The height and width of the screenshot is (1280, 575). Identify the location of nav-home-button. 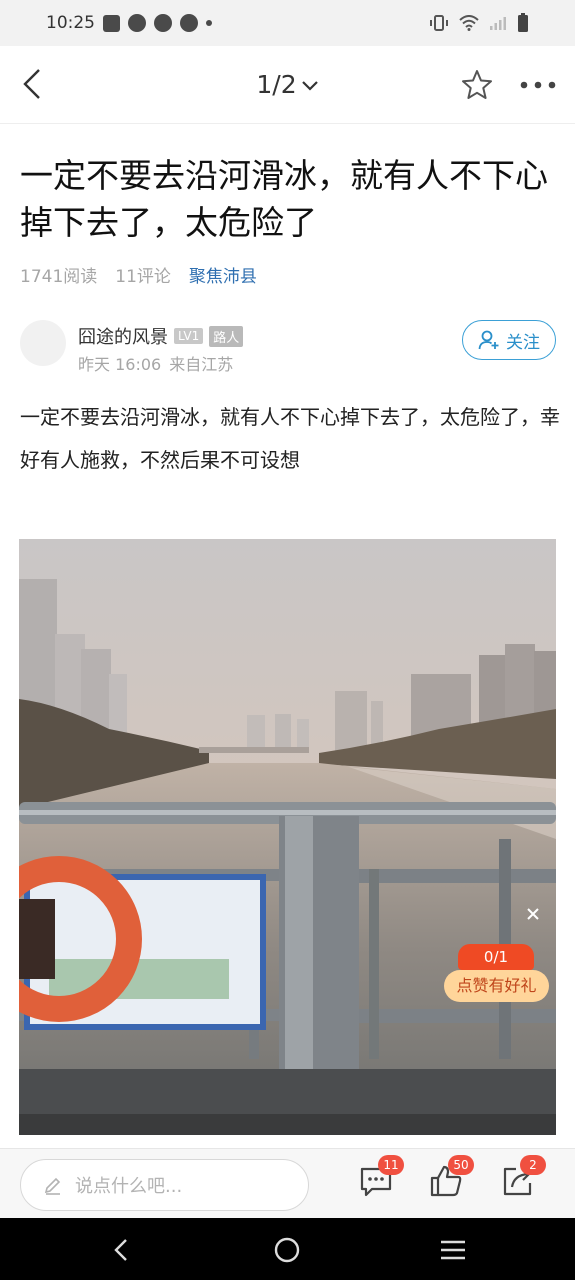
(287, 1250).